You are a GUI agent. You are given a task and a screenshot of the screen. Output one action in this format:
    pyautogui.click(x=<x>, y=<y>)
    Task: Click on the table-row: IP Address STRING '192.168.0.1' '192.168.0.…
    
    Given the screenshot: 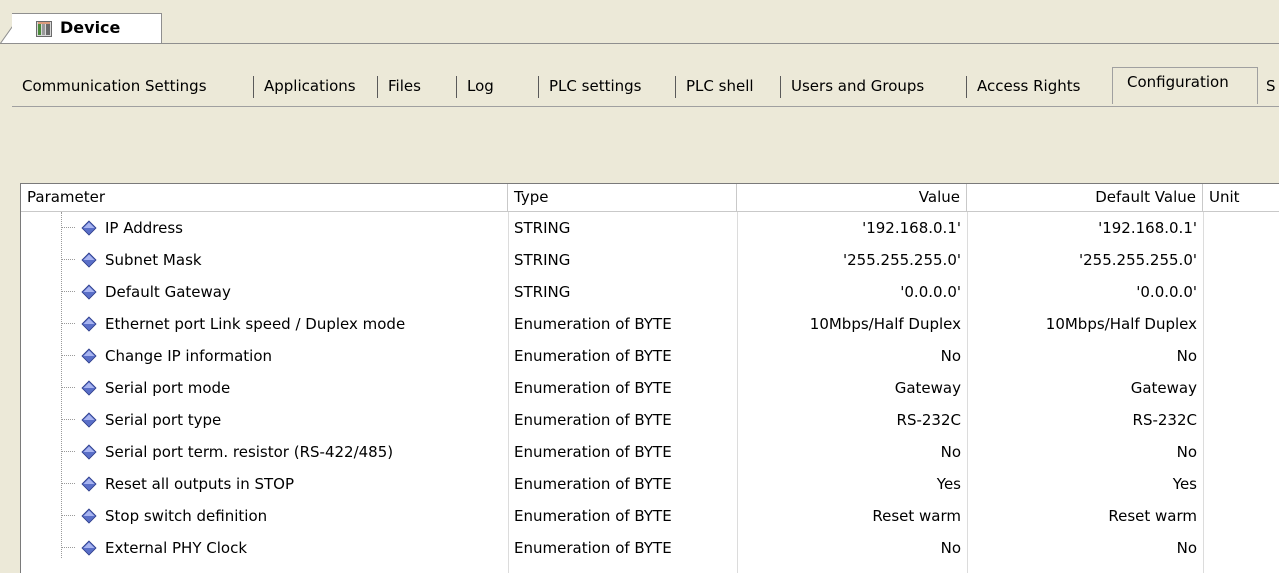 What is the action you would take?
    pyautogui.click(x=650, y=228)
    